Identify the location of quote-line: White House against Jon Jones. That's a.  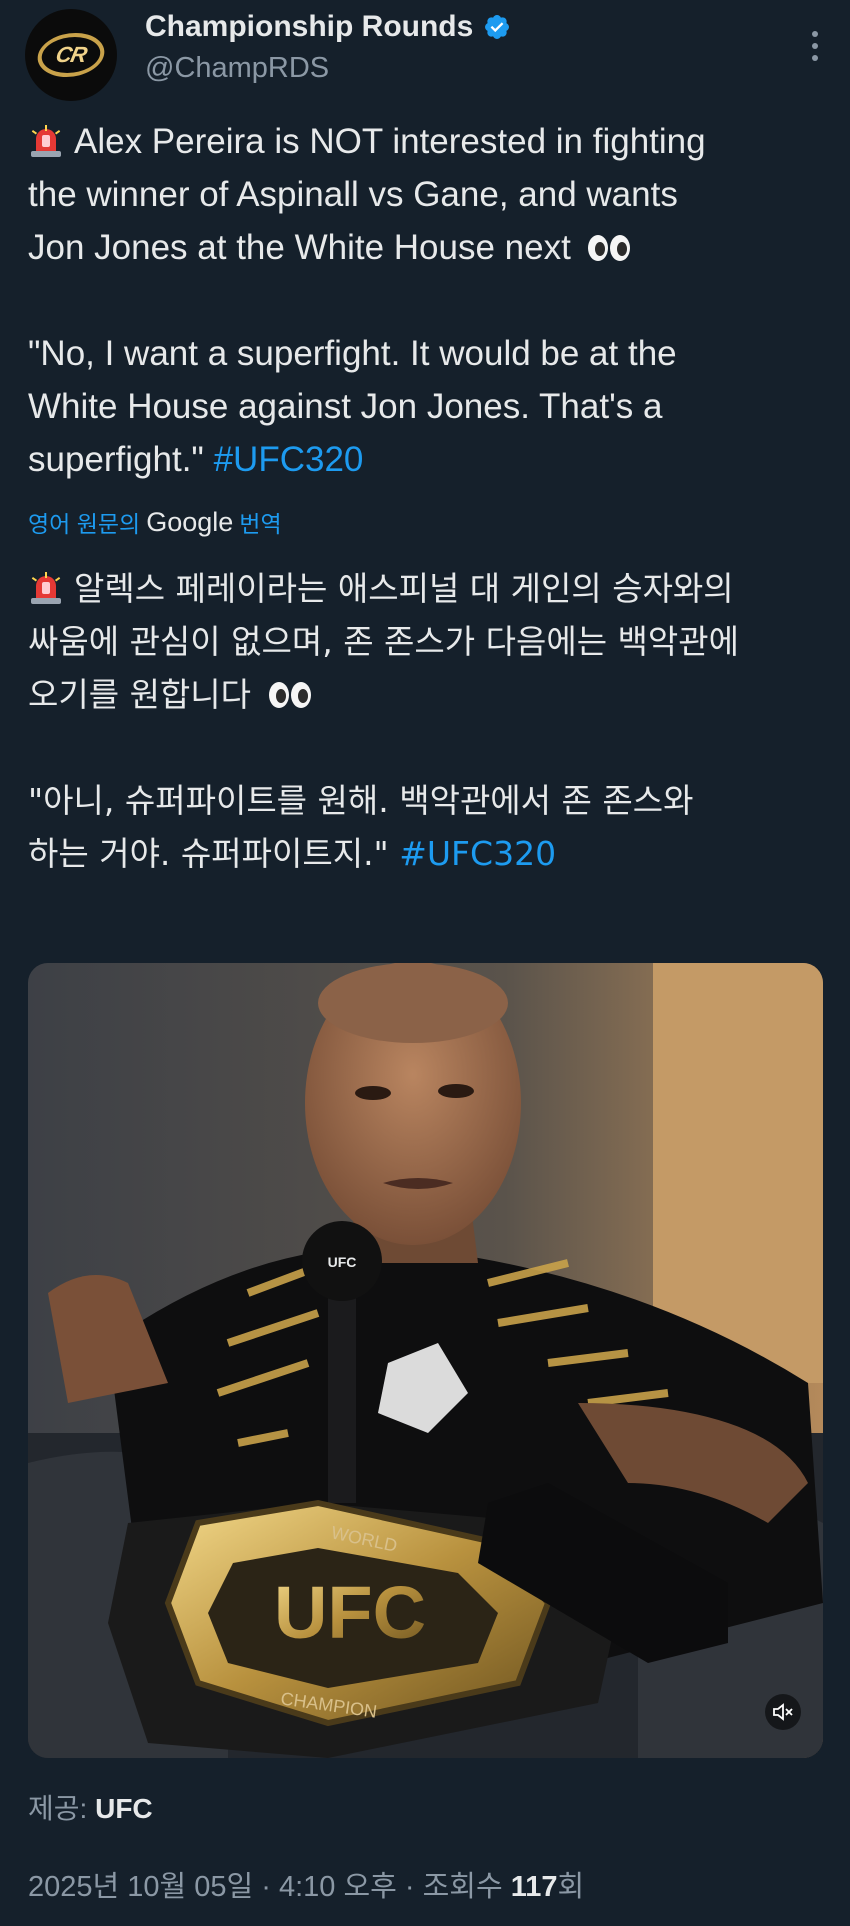
(428, 406).